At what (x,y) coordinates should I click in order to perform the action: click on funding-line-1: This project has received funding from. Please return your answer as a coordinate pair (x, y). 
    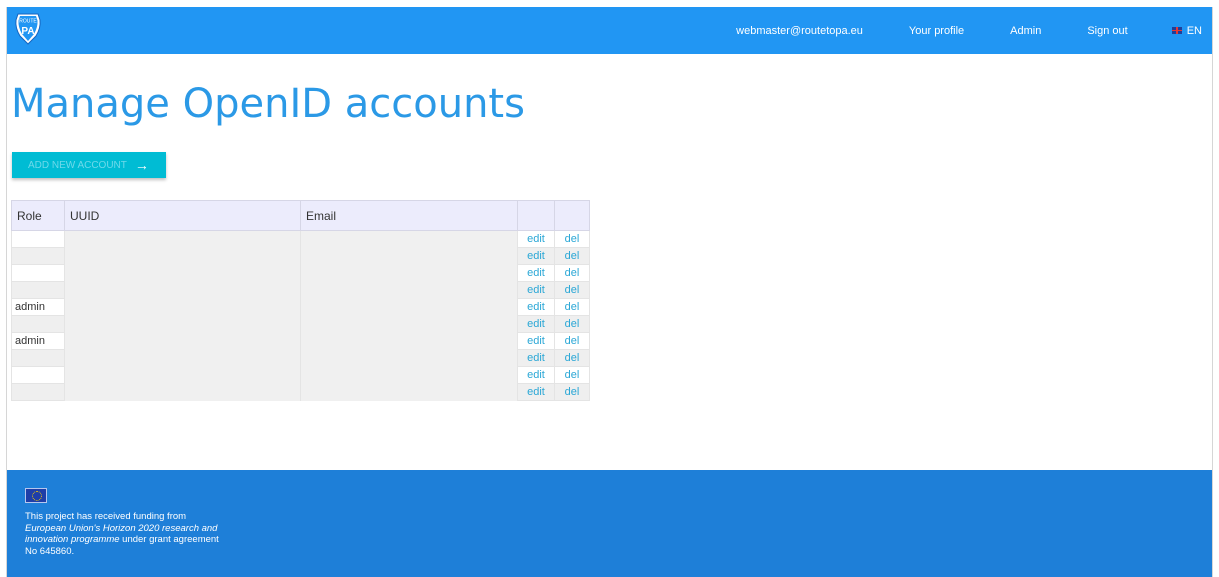
    Looking at the image, I should click on (106, 516).